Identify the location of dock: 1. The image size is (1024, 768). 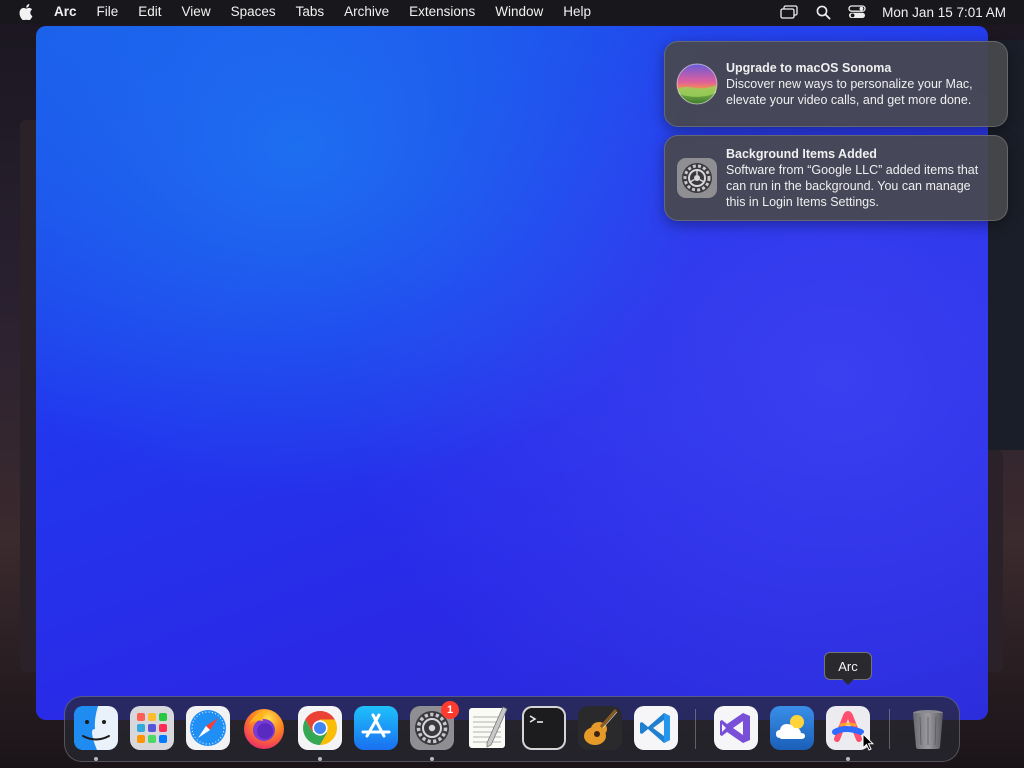
(512, 729).